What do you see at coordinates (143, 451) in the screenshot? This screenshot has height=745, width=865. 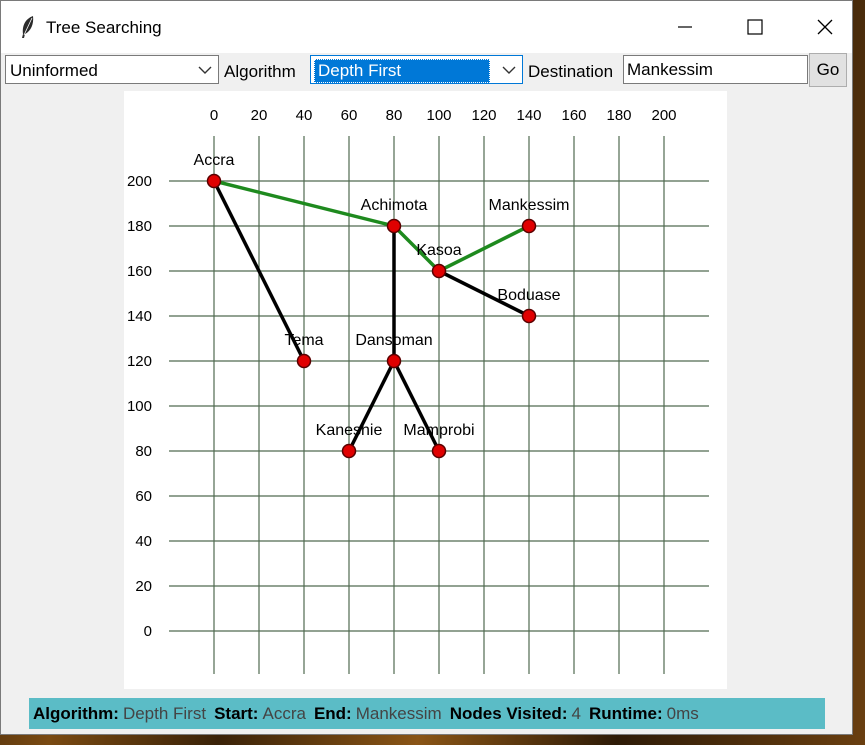 I see `y-tick-label: 80` at bounding box center [143, 451].